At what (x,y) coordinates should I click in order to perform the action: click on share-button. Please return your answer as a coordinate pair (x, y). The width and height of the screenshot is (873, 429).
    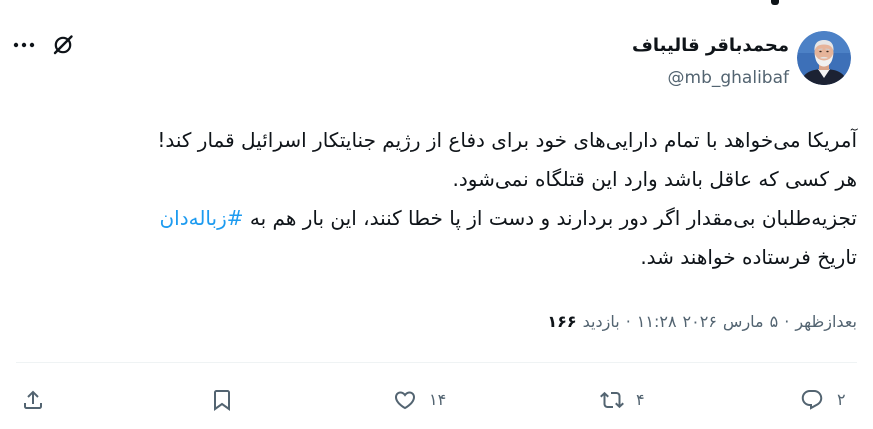
    Looking at the image, I should click on (33, 400).